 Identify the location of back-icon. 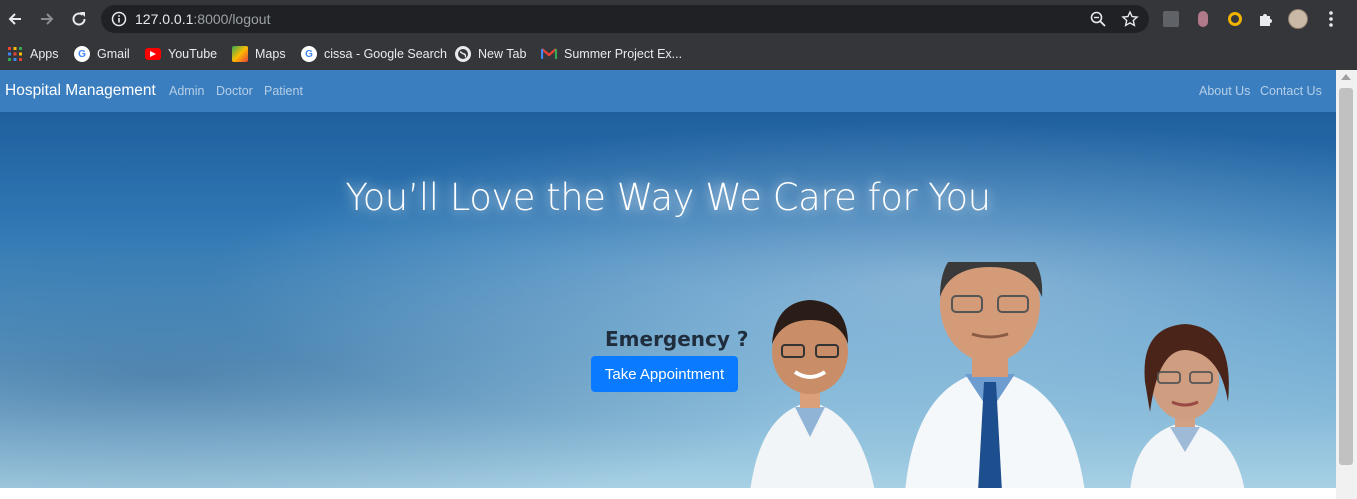
(15, 19).